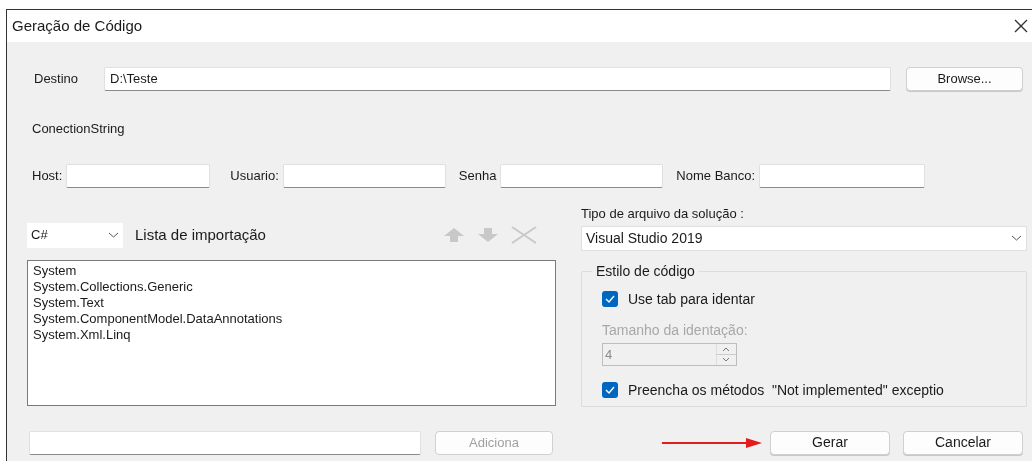 The width and height of the screenshot is (1032, 461). I want to click on group-title: Estilo de código, so click(645, 270).